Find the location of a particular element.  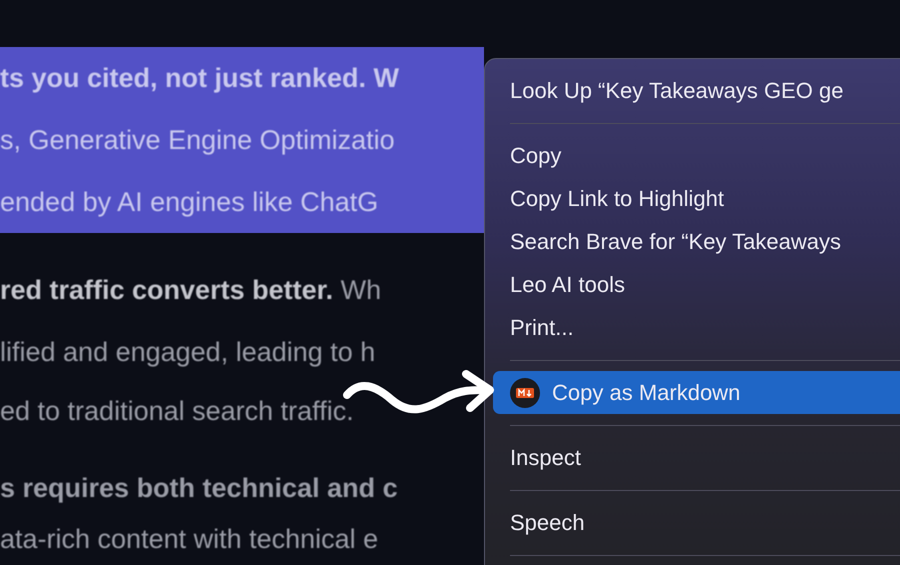

text-line: ed to traditional search traffic. is located at coordinates (177, 411).